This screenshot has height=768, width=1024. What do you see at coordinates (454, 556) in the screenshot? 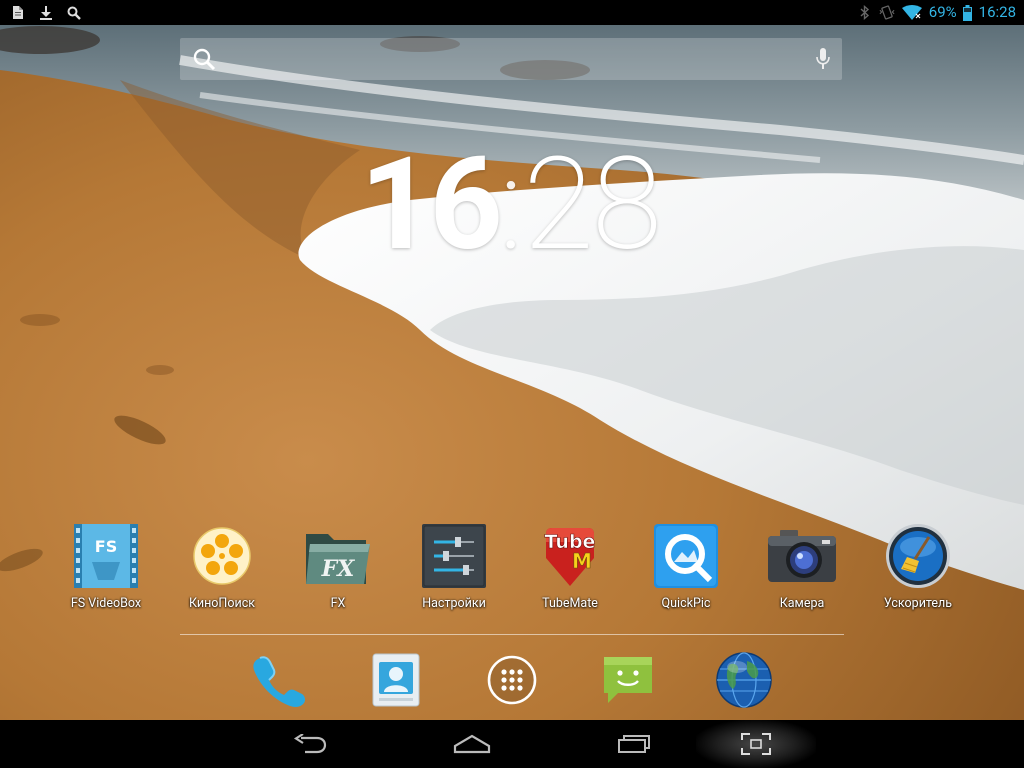
I see `settings-icon` at bounding box center [454, 556].